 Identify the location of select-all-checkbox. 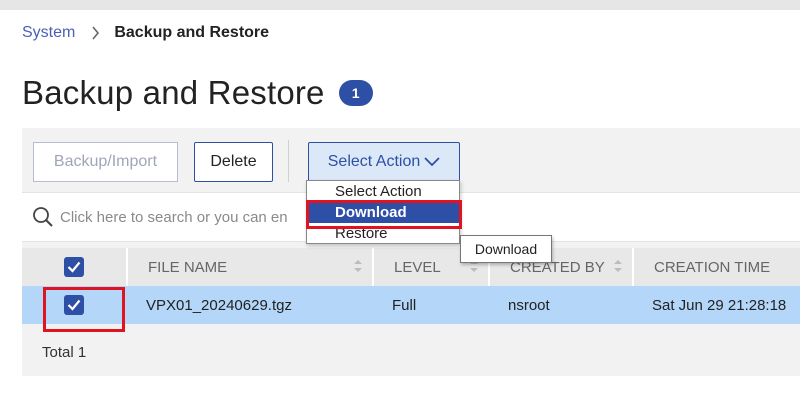
(74, 267).